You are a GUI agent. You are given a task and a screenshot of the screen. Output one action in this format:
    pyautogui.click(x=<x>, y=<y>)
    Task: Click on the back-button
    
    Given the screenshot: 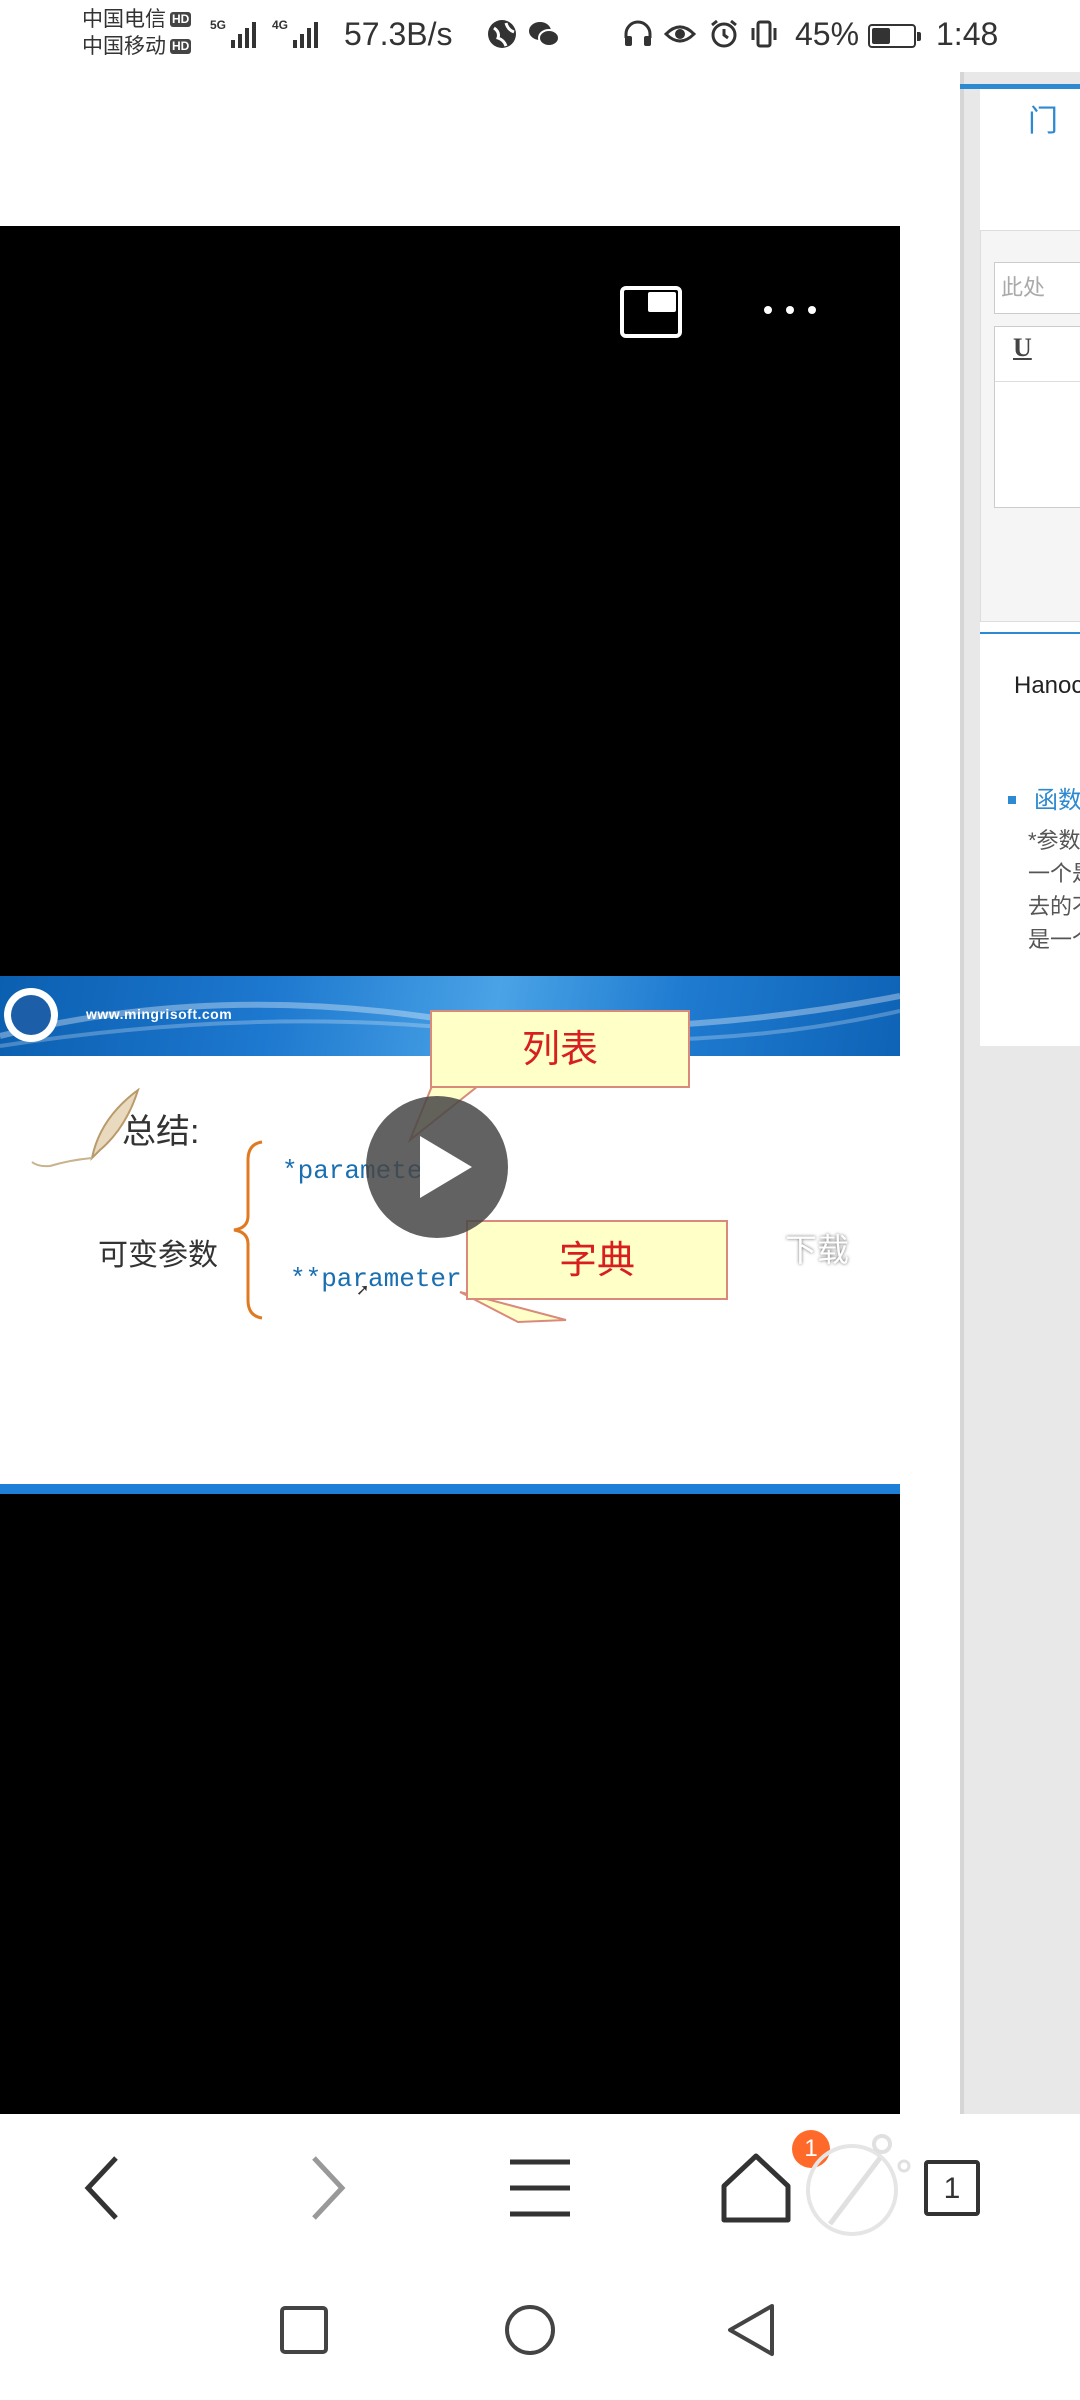 What is the action you would take?
    pyautogui.click(x=106, y=2188)
    